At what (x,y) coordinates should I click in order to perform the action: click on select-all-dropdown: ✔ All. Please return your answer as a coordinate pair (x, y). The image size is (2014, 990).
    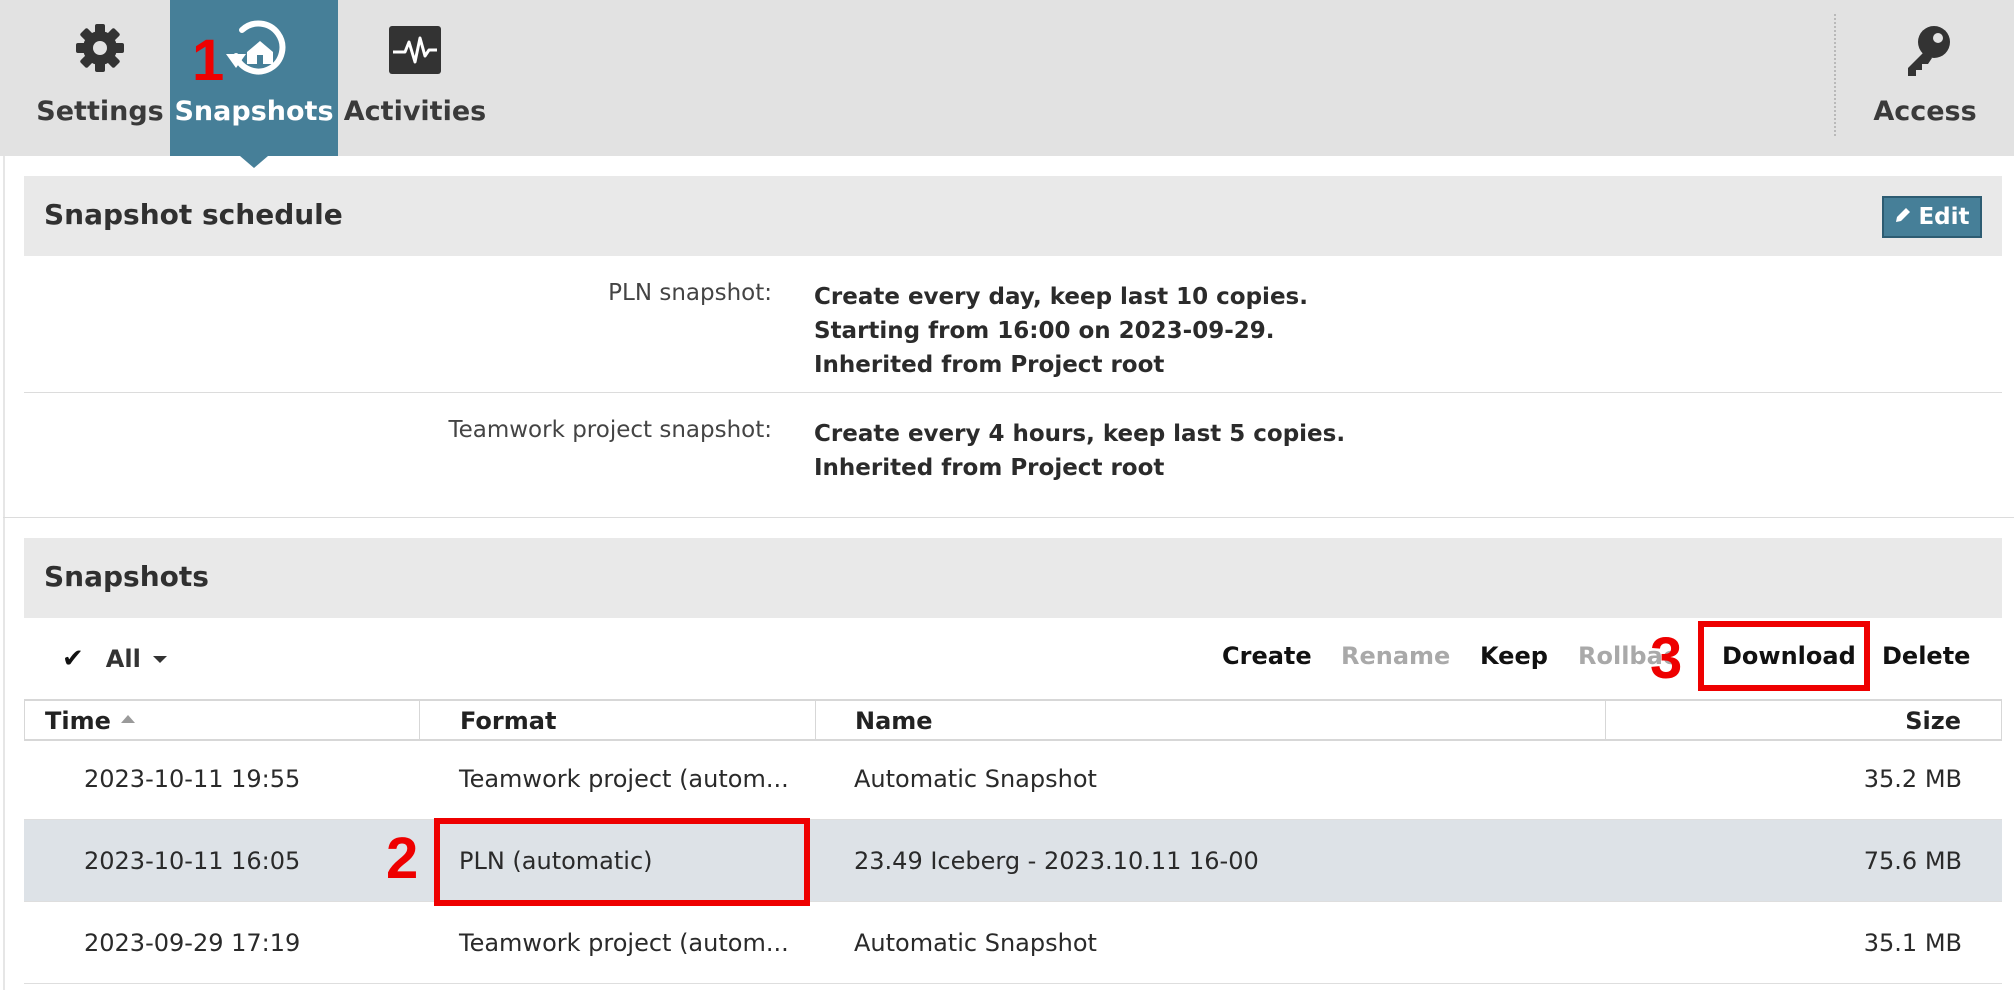
    Looking at the image, I should click on (114, 659).